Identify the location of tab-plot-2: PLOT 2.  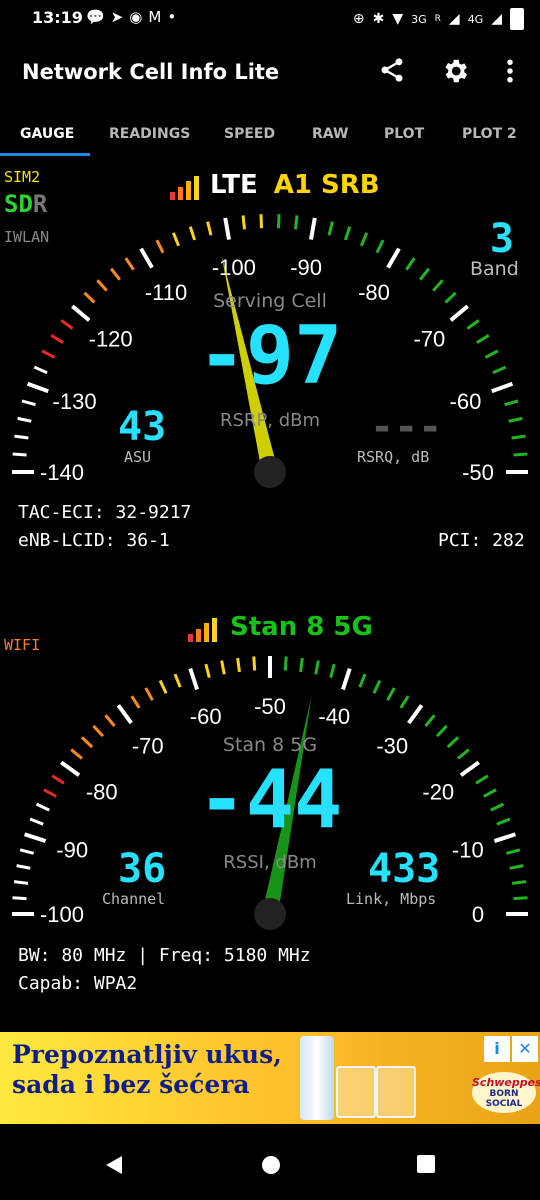
(489, 134).